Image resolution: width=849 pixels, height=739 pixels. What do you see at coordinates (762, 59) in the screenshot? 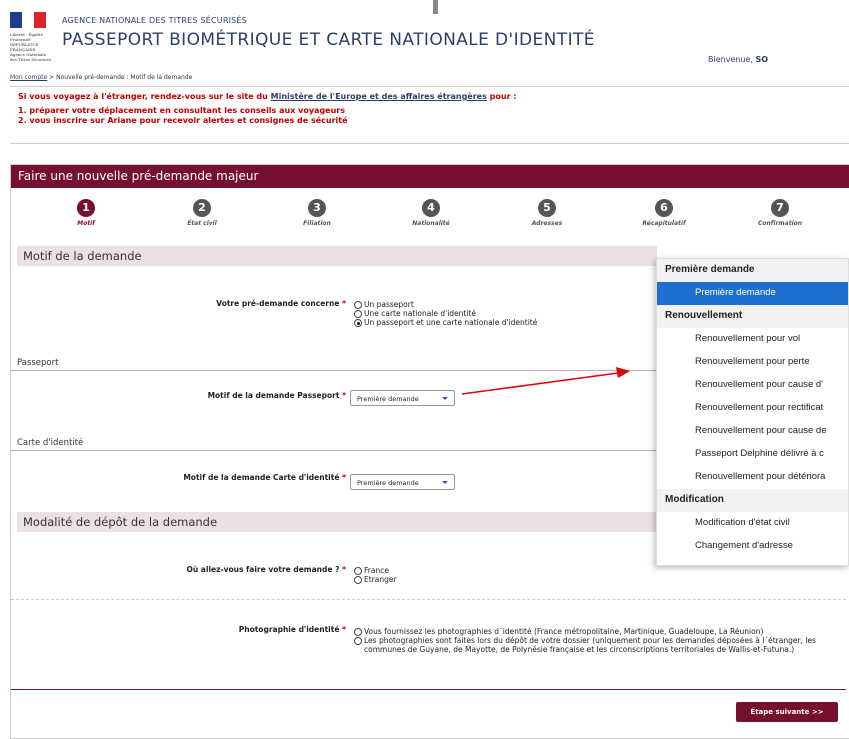
I see `user-name: SO` at bounding box center [762, 59].